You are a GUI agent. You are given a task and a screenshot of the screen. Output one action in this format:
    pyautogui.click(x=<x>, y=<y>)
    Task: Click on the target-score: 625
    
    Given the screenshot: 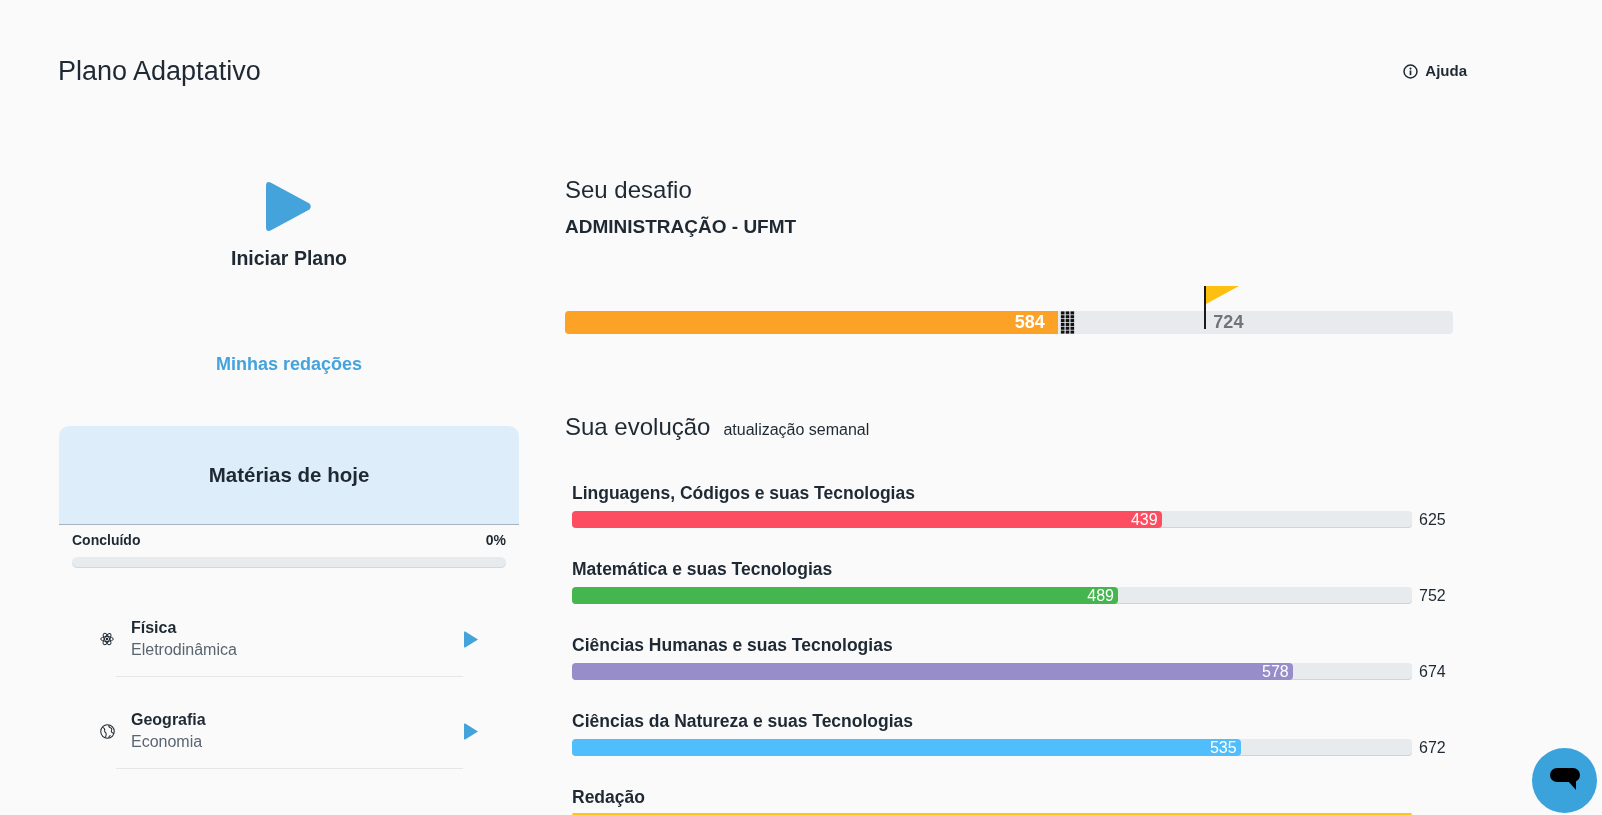 What is the action you would take?
    pyautogui.click(x=1433, y=519)
    